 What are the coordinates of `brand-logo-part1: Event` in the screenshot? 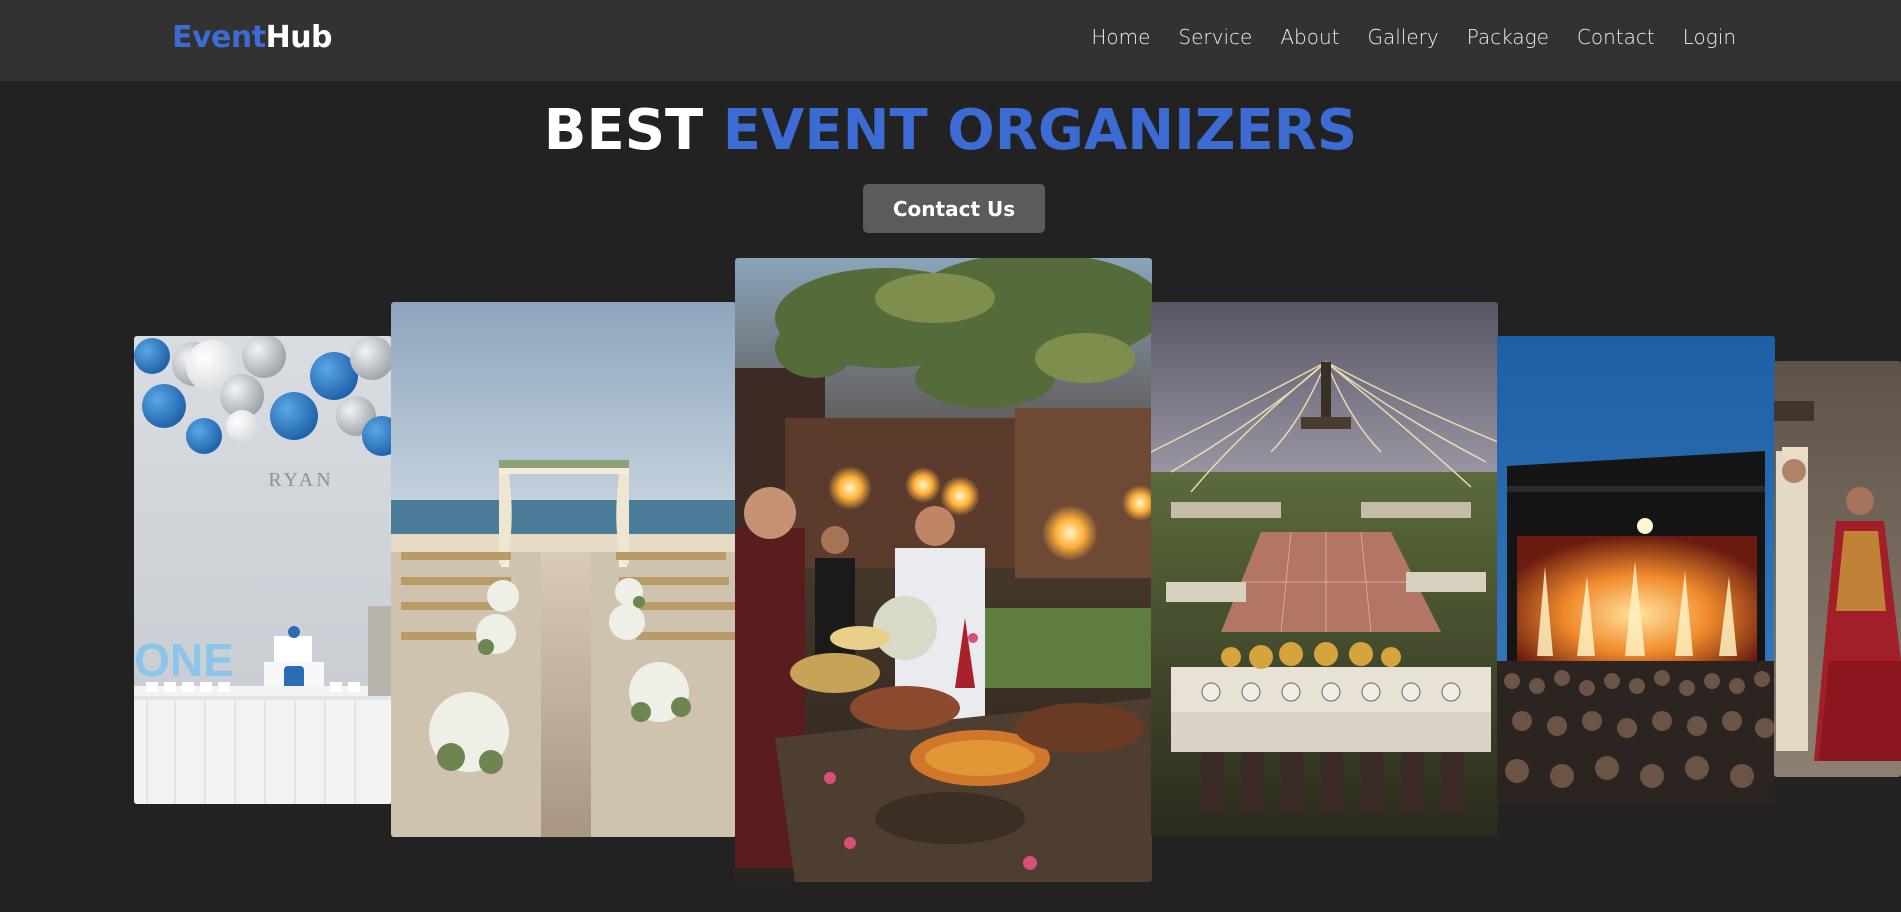 It's located at (219, 37).